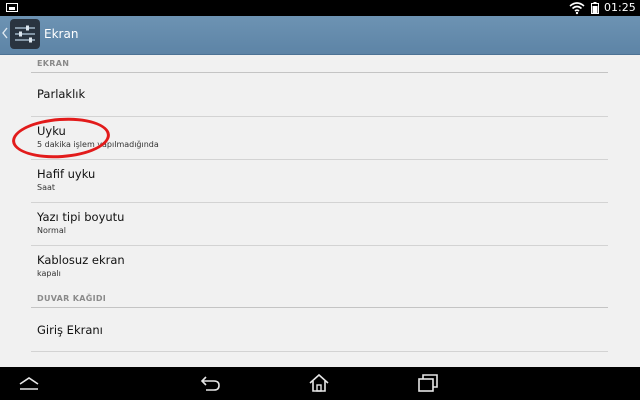 The width and height of the screenshot is (640, 400). What do you see at coordinates (319, 94) in the screenshot?
I see `setting-brightness: Parlaklık` at bounding box center [319, 94].